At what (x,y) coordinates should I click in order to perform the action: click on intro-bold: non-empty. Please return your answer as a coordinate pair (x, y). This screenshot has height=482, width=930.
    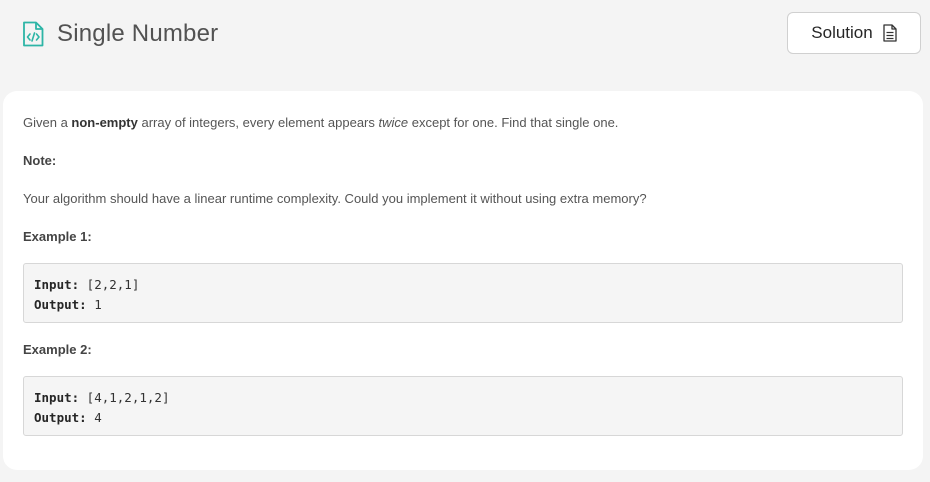
    Looking at the image, I should click on (104, 122).